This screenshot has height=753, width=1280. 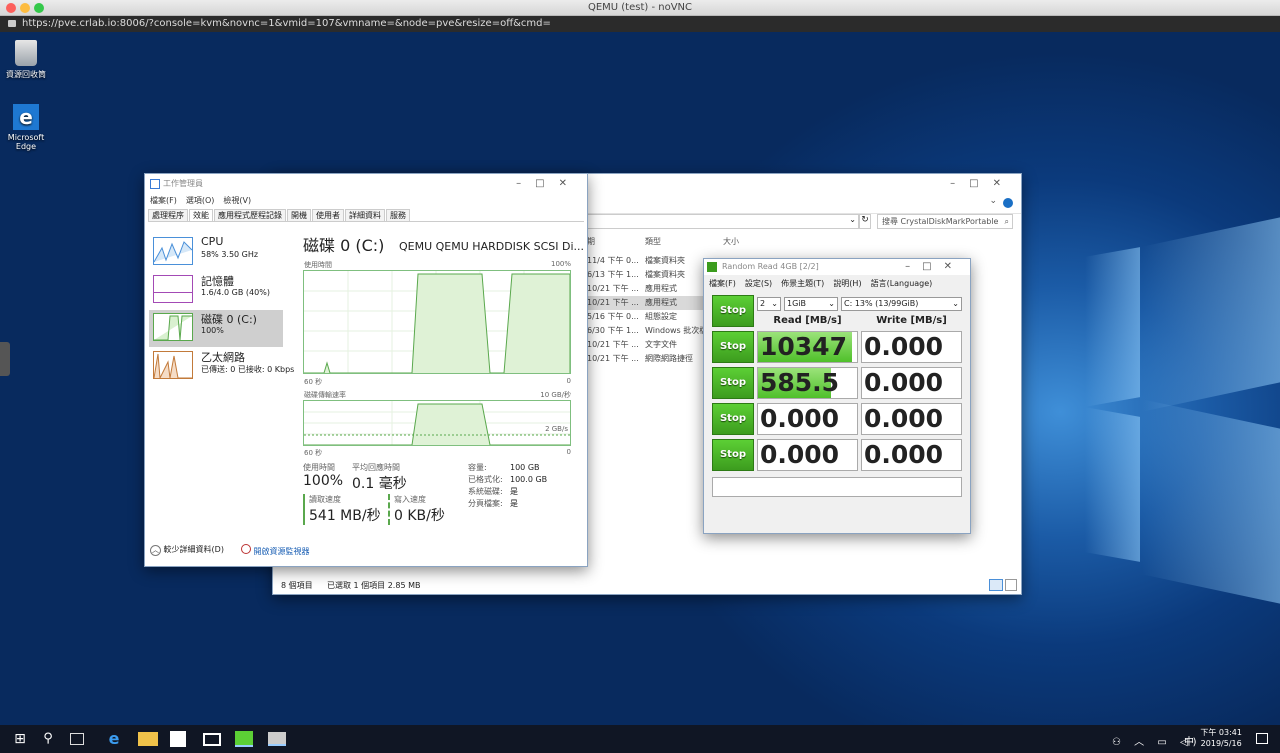 I want to click on count-select: 2 ⌄, so click(x=769, y=304).